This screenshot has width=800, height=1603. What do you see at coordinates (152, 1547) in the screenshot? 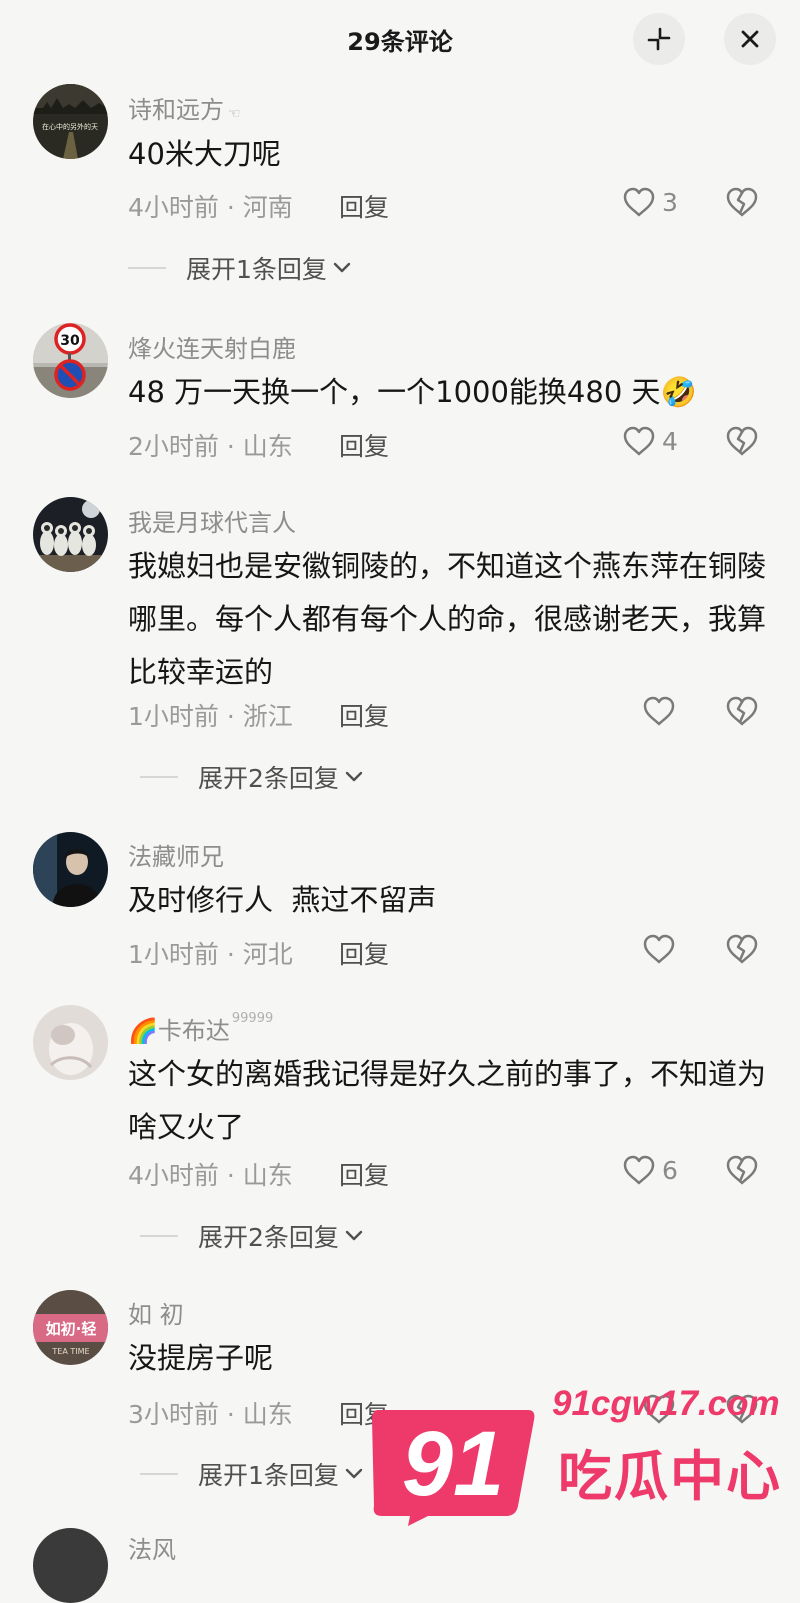
I see `comment-username: 法风` at bounding box center [152, 1547].